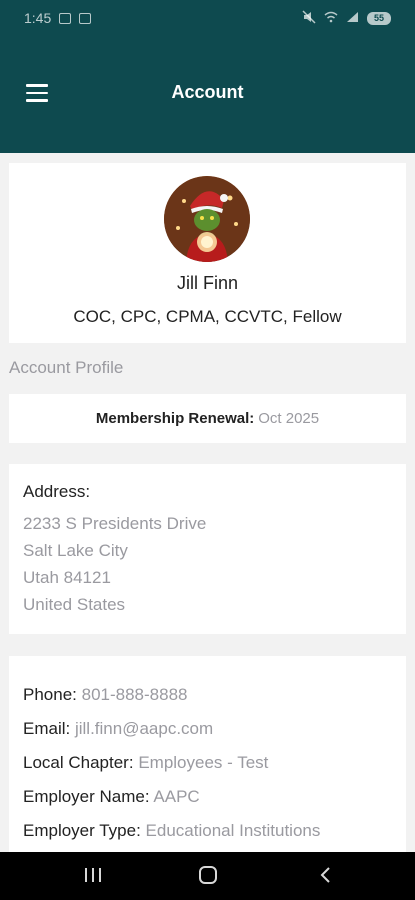  Describe the element at coordinates (57, 491) in the screenshot. I see `address-label: Address:` at that location.